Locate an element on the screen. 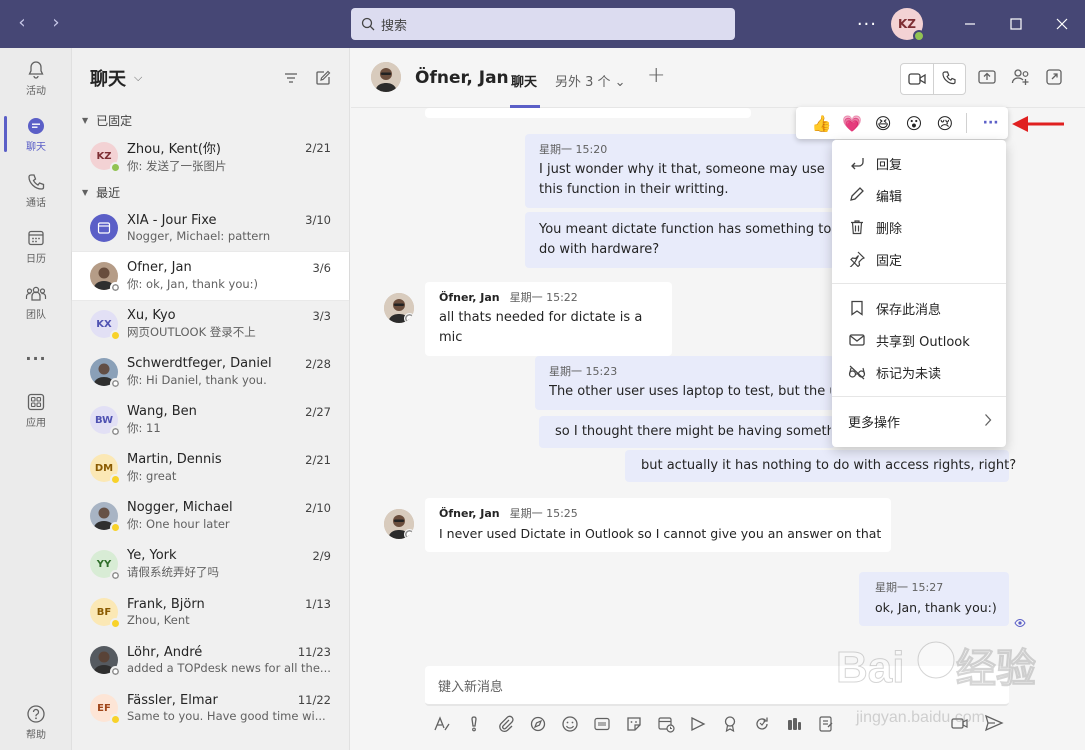 The height and width of the screenshot is (750, 1085). pinned-list: KZ Zhou, Kent(你) 你: 发送了一张图片 2/21 is located at coordinates (210, 156).